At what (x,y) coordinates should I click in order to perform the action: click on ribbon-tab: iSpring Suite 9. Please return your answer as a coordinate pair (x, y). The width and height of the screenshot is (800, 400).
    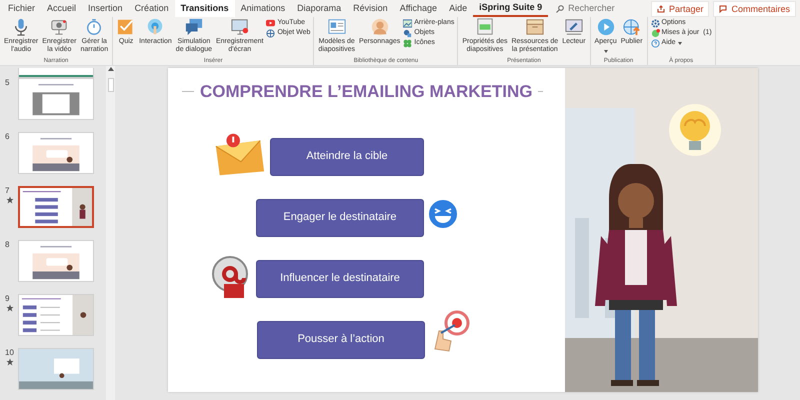
    Looking at the image, I should click on (510, 8).